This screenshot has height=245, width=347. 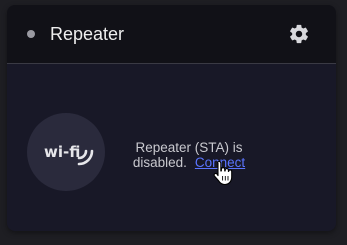 I want to click on status-line-1: Repeater (STA) is, so click(x=189, y=147).